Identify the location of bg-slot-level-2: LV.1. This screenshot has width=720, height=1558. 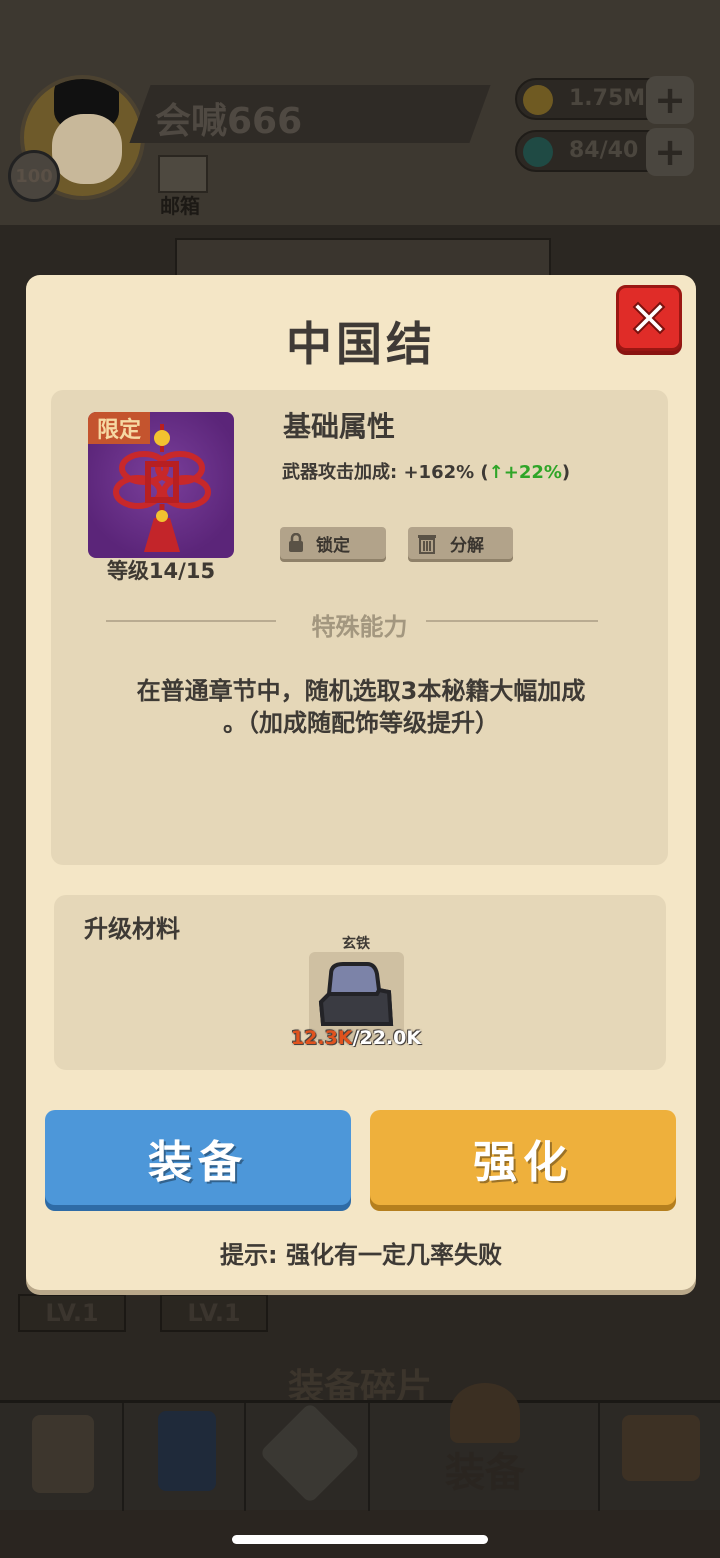
(214, 1313).